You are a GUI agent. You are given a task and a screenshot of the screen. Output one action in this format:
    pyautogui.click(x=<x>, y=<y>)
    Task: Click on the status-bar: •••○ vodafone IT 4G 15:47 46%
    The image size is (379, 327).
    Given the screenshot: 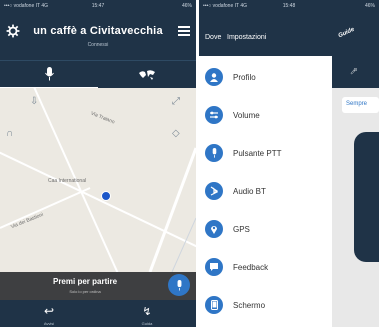 What is the action you would take?
    pyautogui.click(x=98, y=6)
    